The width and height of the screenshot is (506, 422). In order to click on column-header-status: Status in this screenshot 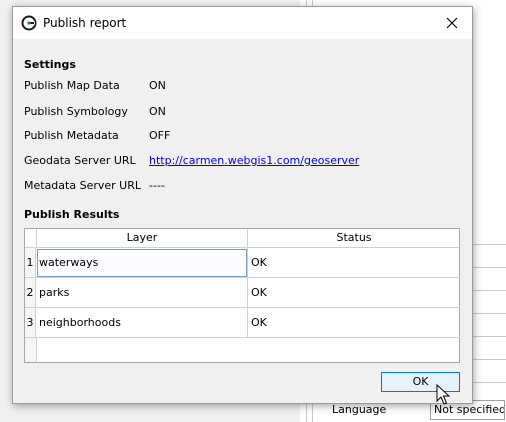, I will do `click(354, 238)`.